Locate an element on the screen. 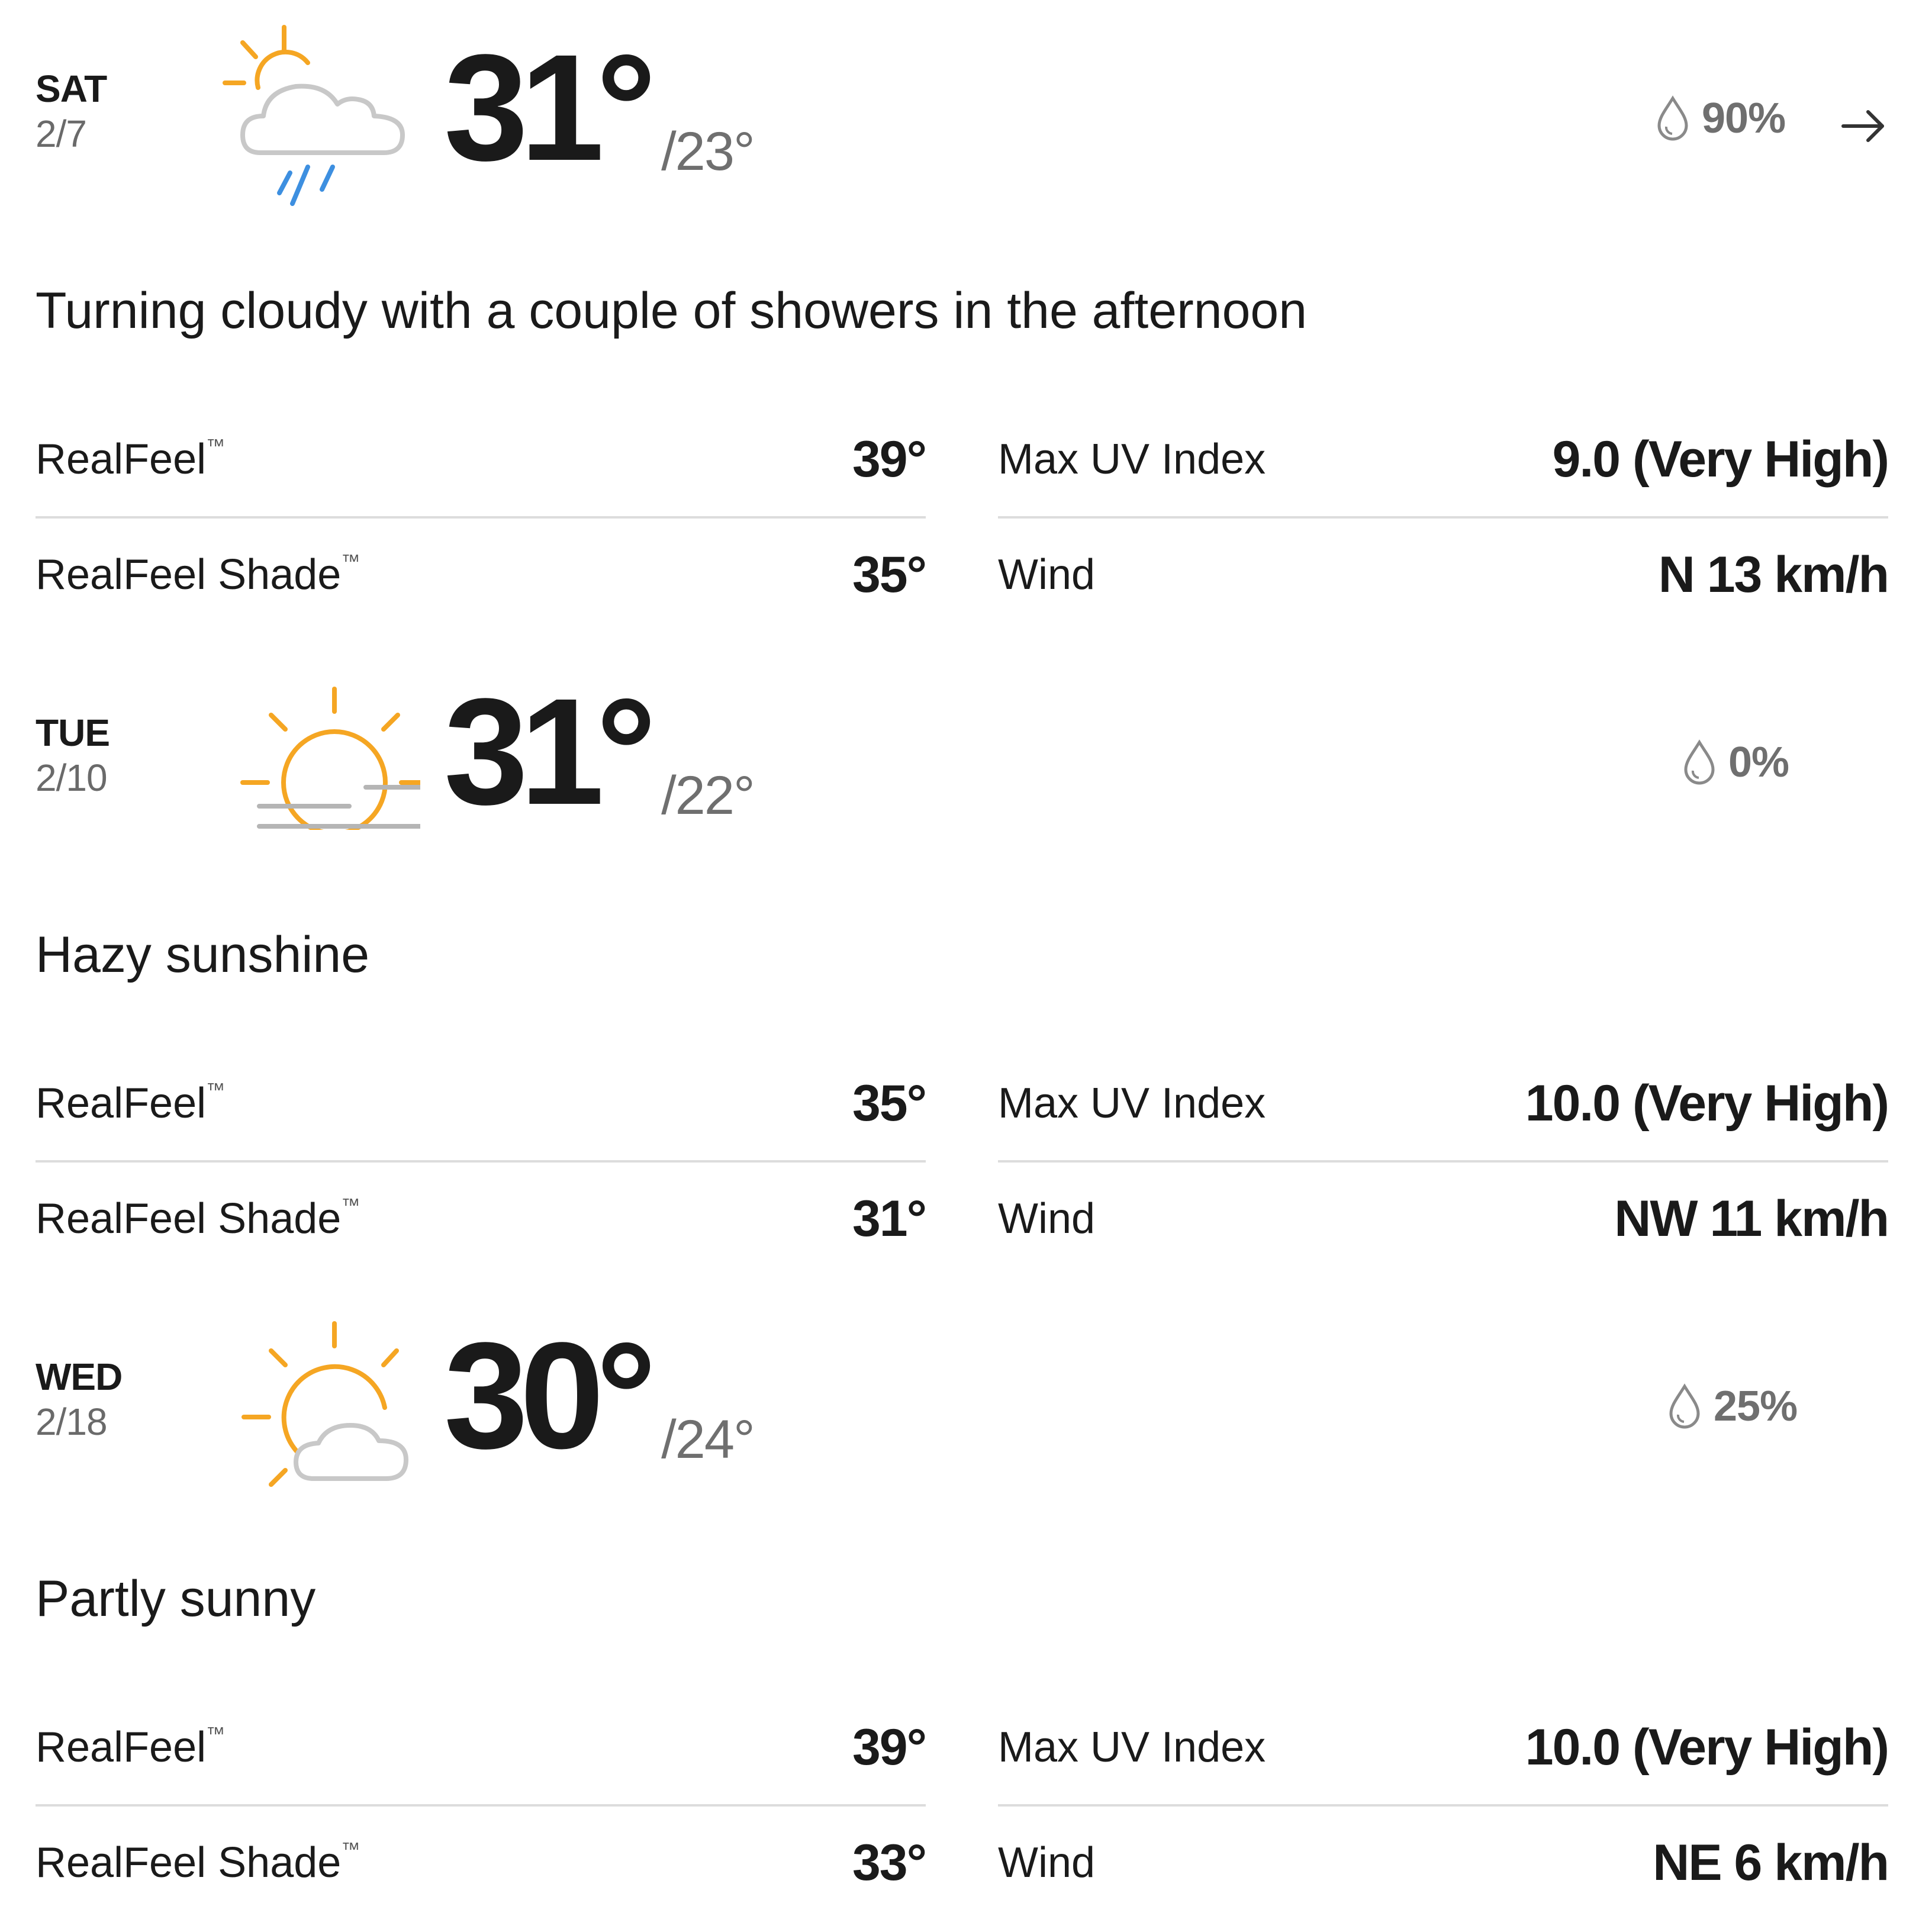 This screenshot has height=1932, width=1932. wind-value: N 13 km/h is located at coordinates (1774, 574).